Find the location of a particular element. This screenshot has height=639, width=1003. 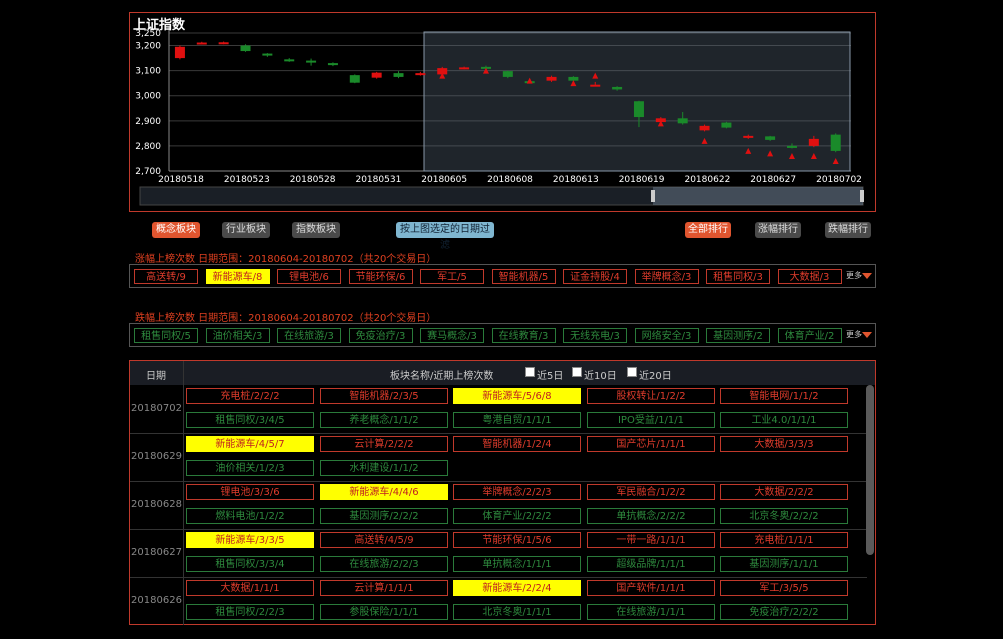

sector-cell: 租售同权/2/2/3 is located at coordinates (250, 612).